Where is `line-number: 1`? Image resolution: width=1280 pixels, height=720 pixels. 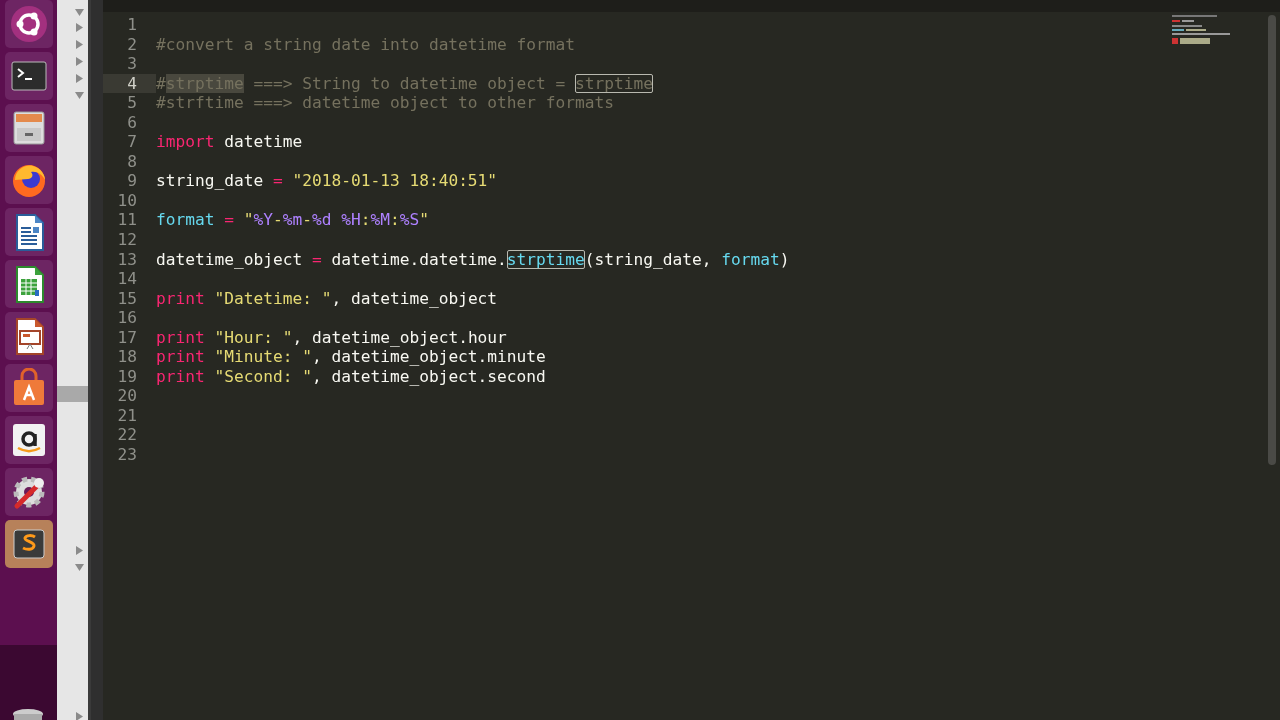
line-number: 1 is located at coordinates (132, 25).